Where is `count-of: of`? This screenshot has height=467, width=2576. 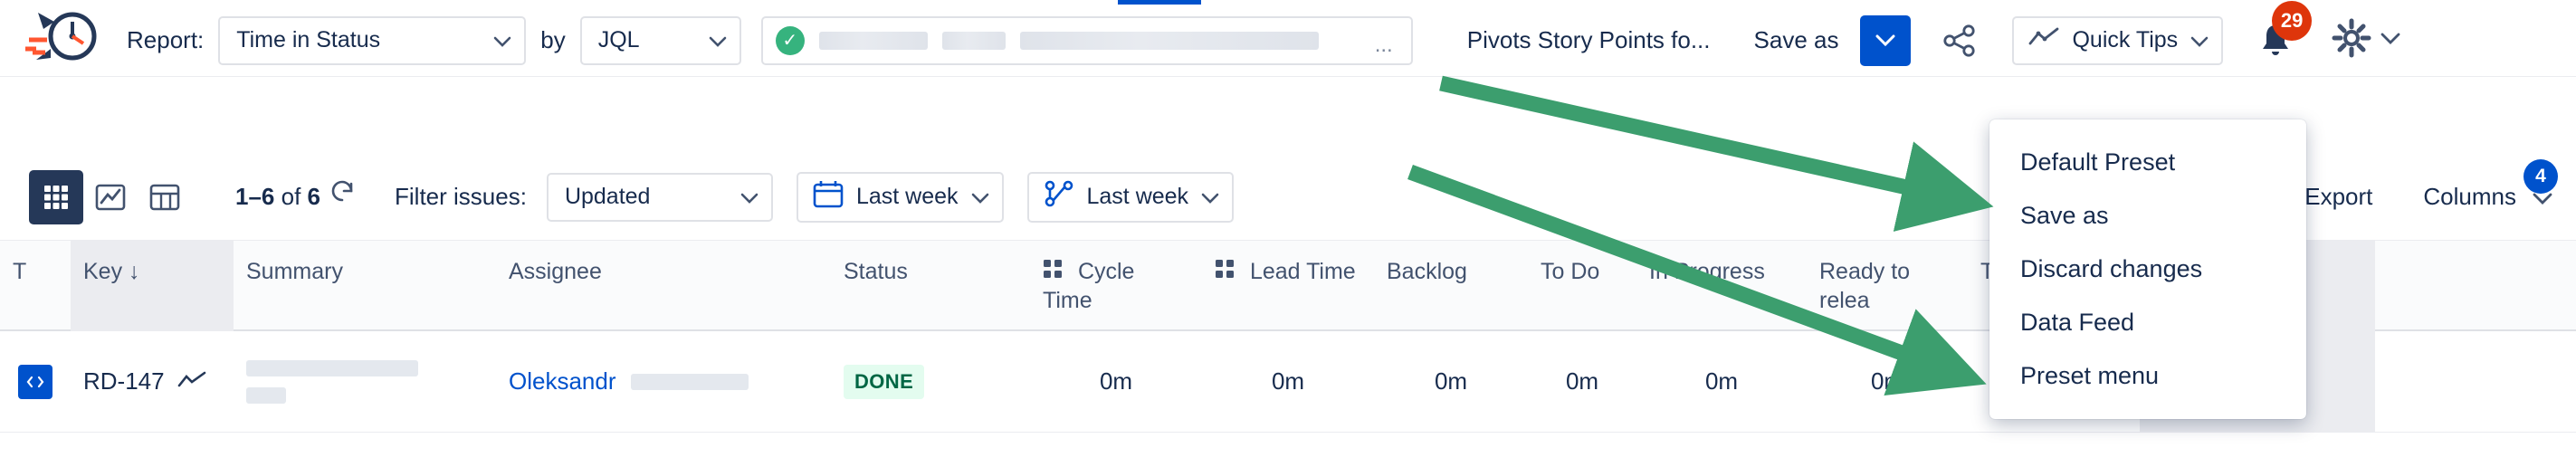 count-of: of is located at coordinates (291, 196).